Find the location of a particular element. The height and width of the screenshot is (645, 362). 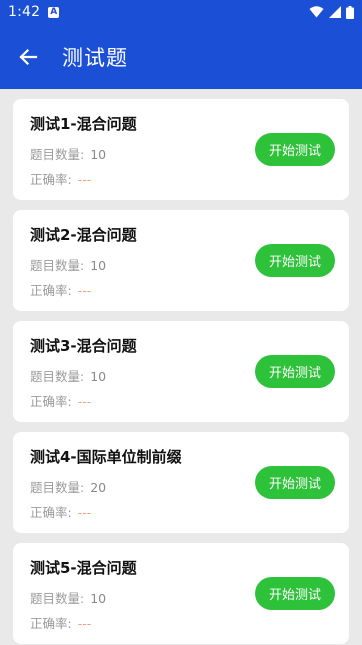

arrow-left-icon is located at coordinates (28, 56).